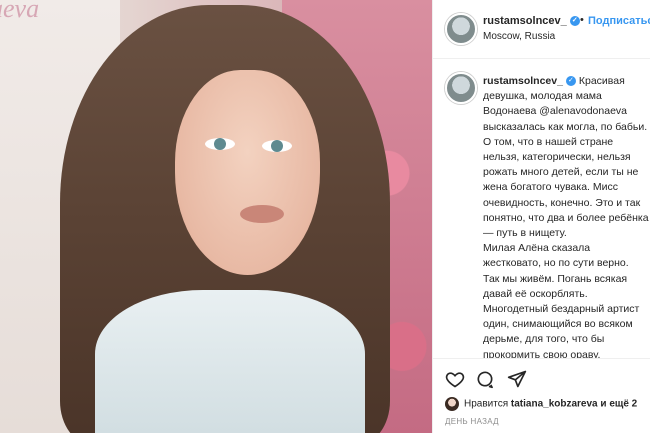 The width and height of the screenshot is (650, 434). What do you see at coordinates (617, 404) in the screenshot?
I see `likes-suffix: и ещё 2` at bounding box center [617, 404].